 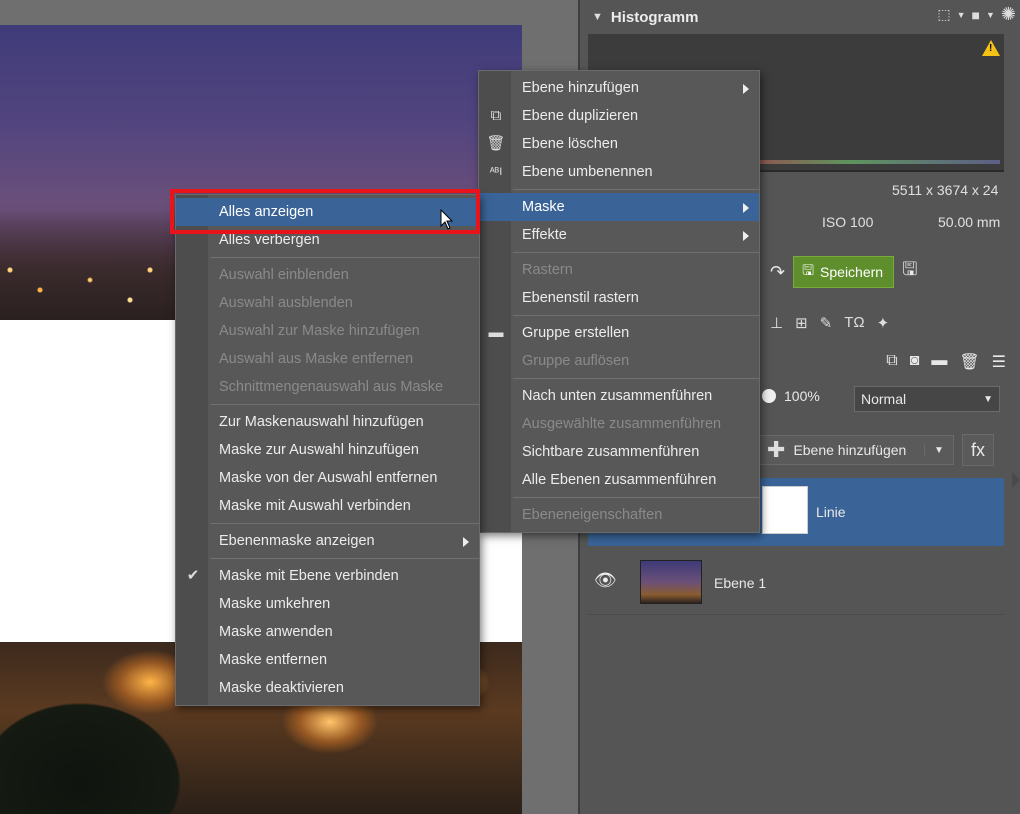 I want to click on menu-item-rename-layer: ᴬᴮI Ebene umbenennen, so click(x=619, y=172).